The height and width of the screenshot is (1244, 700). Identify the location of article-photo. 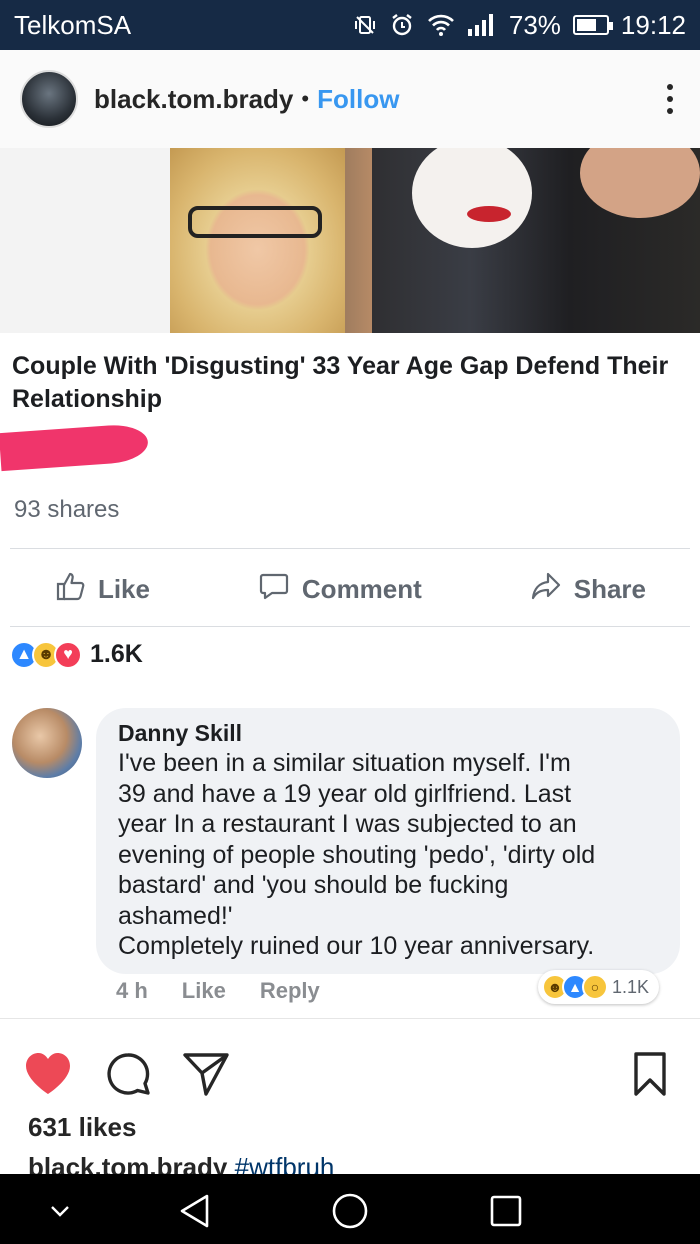
(350, 240).